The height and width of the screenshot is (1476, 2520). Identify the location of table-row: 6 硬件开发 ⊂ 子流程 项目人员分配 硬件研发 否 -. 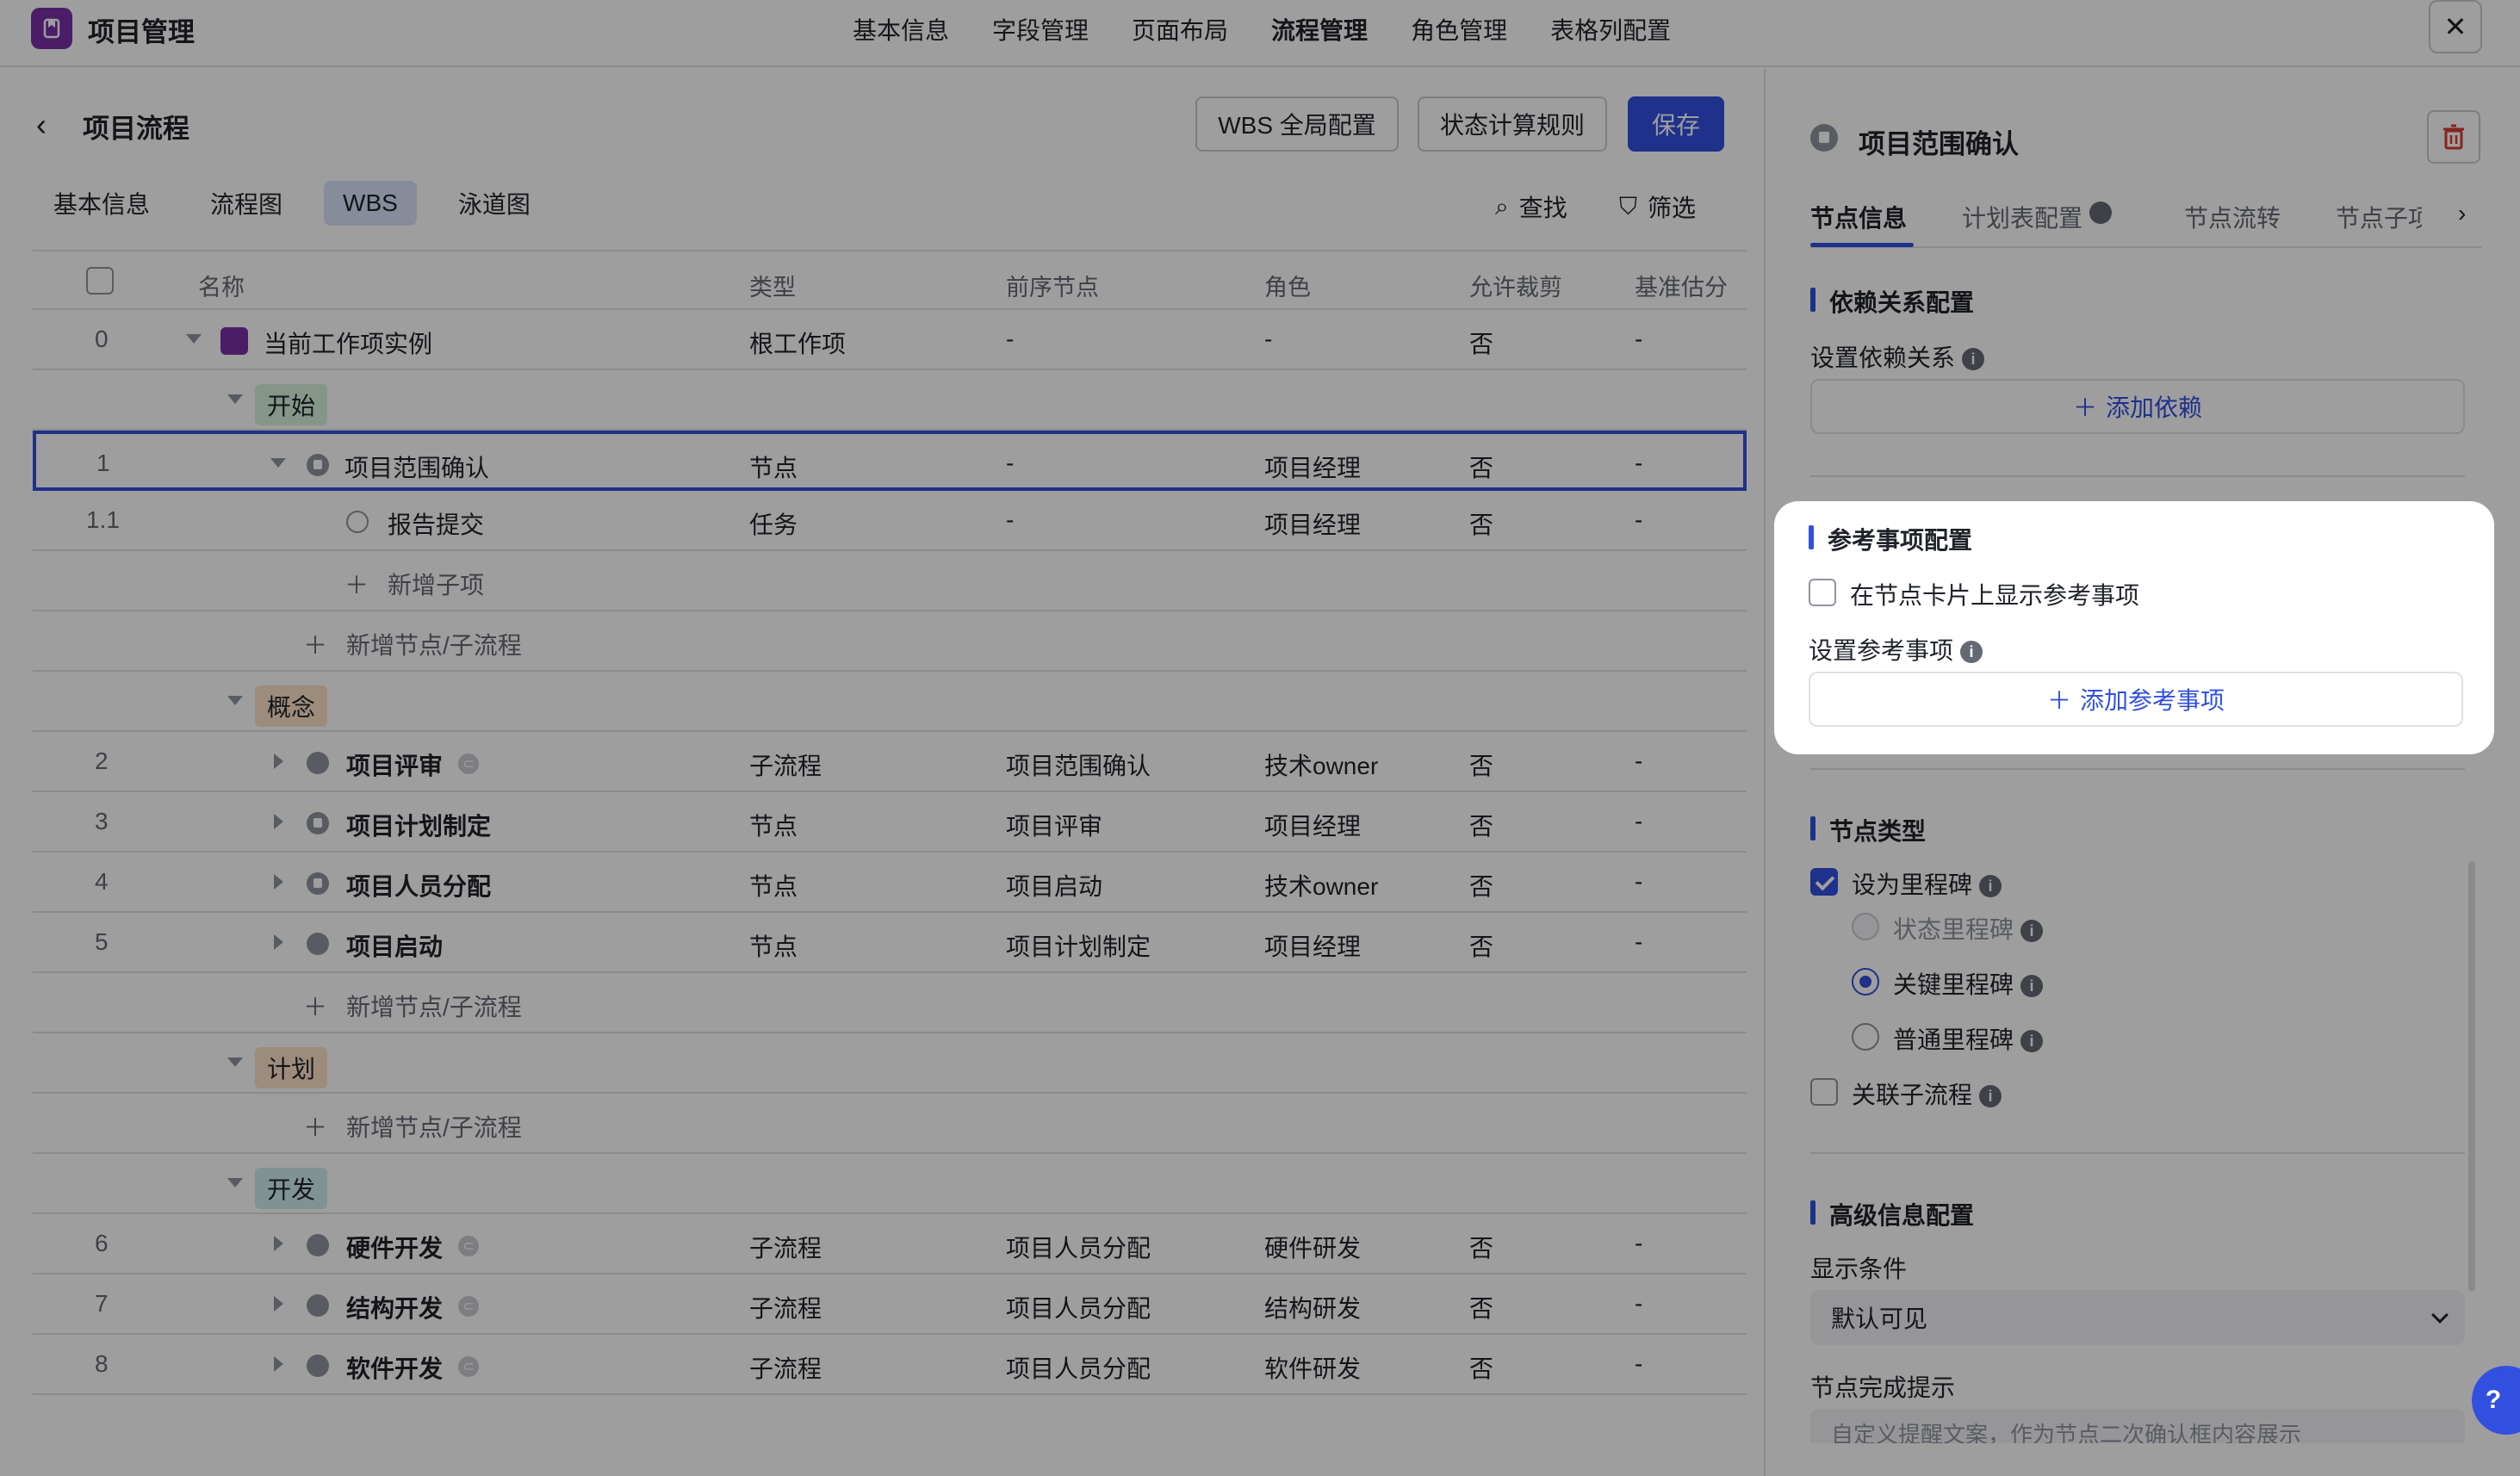
(890, 1244).